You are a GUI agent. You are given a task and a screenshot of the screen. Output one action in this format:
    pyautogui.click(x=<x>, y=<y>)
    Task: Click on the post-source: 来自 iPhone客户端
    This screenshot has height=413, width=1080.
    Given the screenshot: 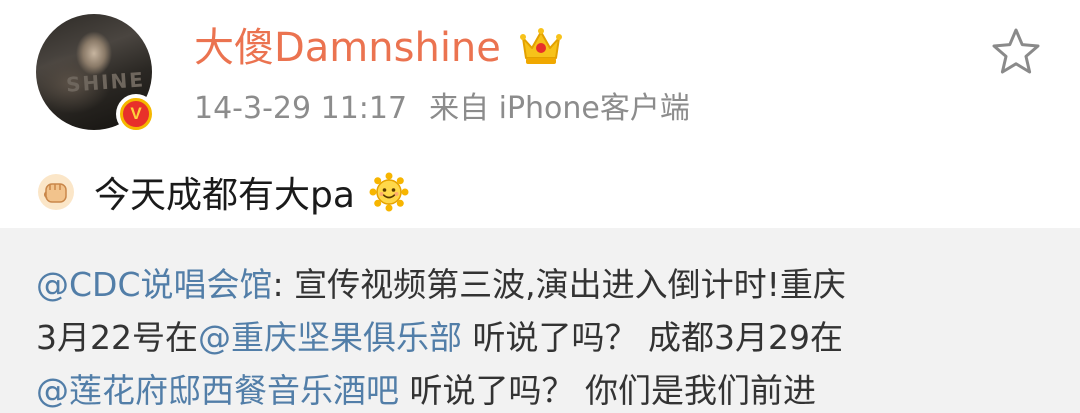 What is the action you would take?
    pyautogui.click(x=559, y=108)
    